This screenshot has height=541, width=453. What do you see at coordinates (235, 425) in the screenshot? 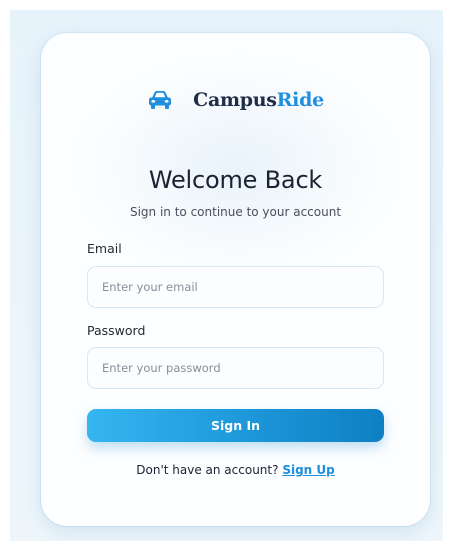
I see `sign-in-button: Sign In` at bounding box center [235, 425].